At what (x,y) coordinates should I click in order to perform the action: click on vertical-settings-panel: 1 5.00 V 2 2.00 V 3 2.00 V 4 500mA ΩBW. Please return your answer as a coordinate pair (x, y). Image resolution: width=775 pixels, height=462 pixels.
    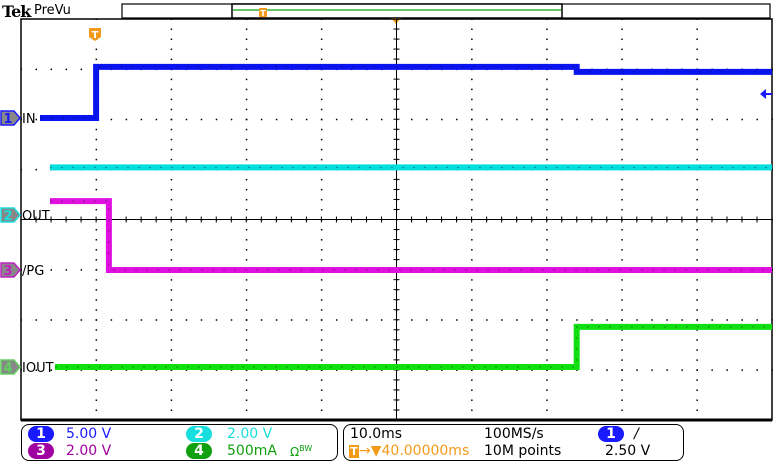
    Looking at the image, I should click on (179, 442).